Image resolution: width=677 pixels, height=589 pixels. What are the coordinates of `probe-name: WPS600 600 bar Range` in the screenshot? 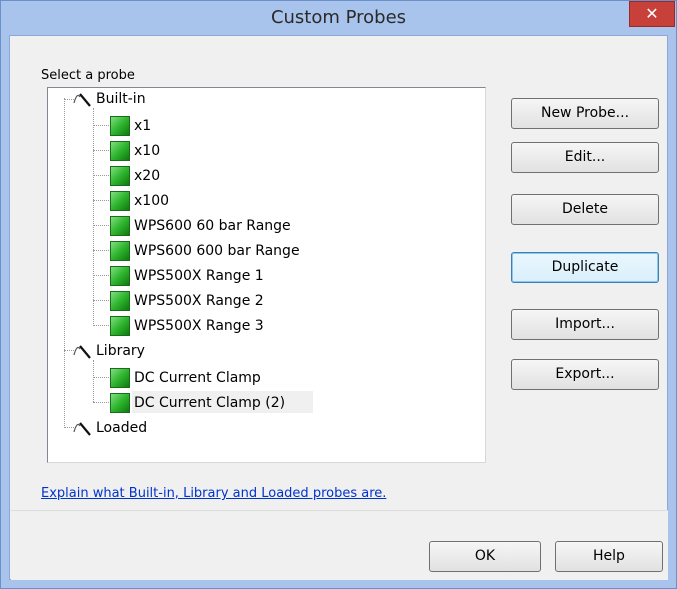 It's located at (217, 251).